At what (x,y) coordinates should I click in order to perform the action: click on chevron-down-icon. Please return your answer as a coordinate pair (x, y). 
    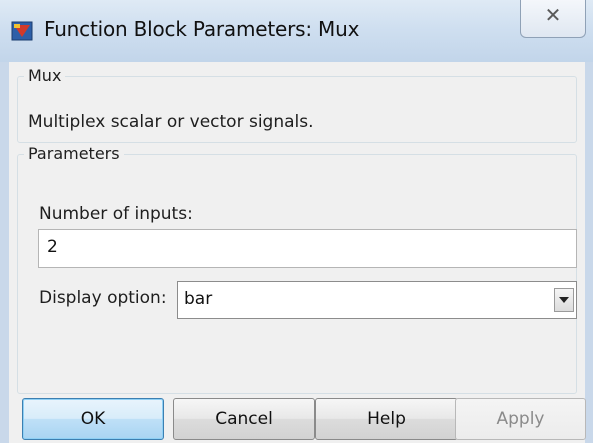
    Looking at the image, I should click on (564, 300).